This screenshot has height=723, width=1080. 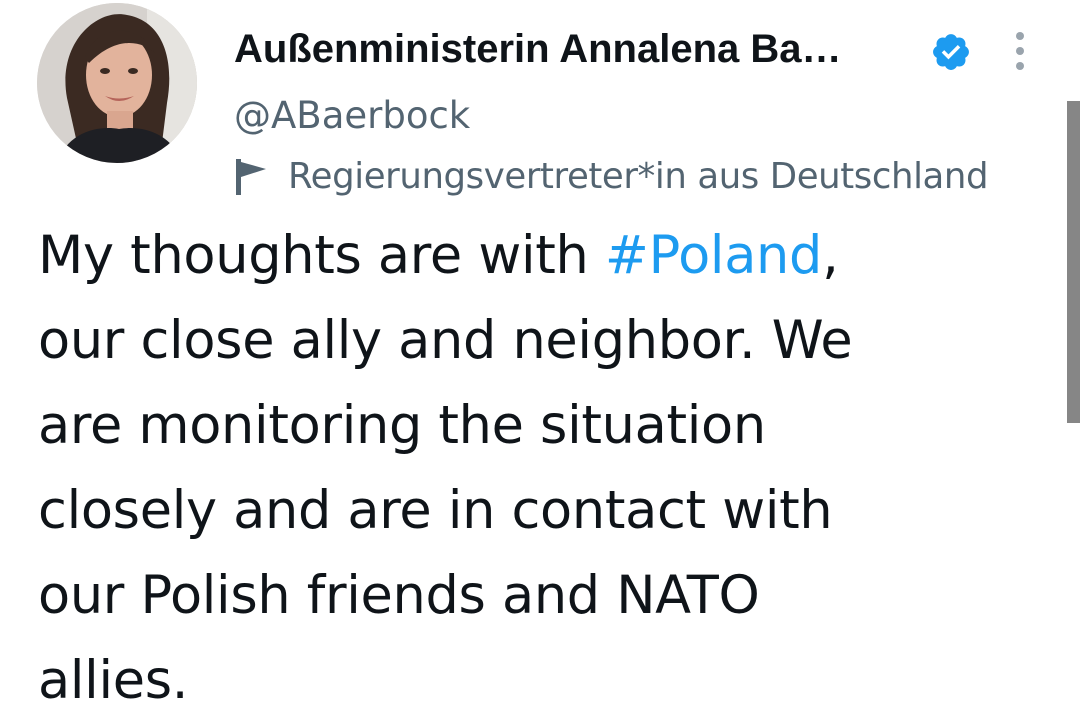 I want to click on tweet-line: closely and are in contact with, so click(x=435, y=510).